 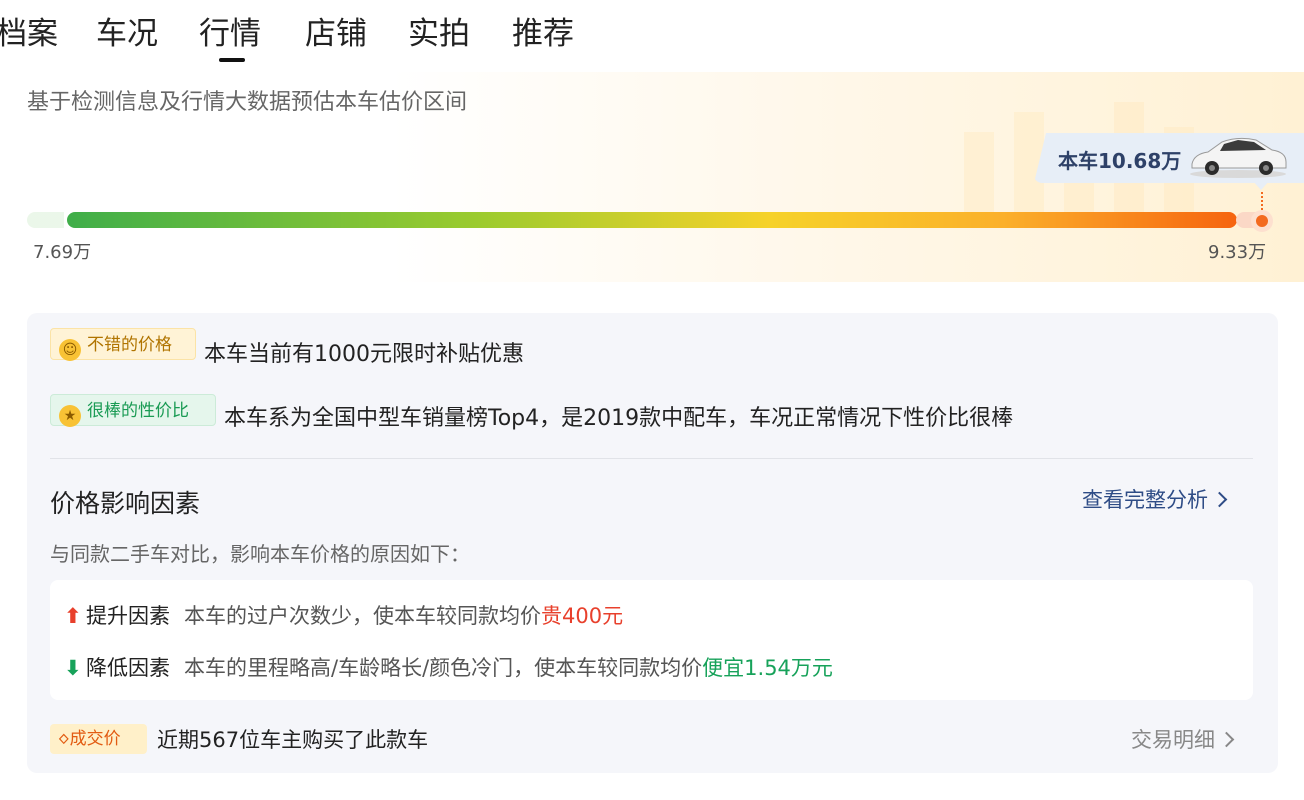 What do you see at coordinates (73, 668) in the screenshot?
I see `arrow-down-icon: ⬇` at bounding box center [73, 668].